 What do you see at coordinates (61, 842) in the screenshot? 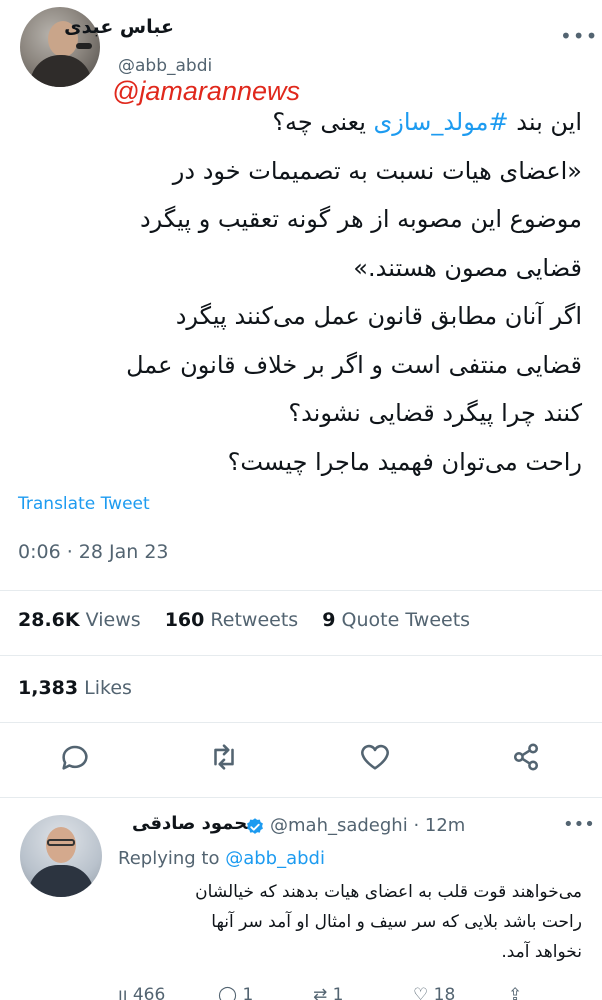
I see `avatar-glasses` at bounding box center [61, 842].